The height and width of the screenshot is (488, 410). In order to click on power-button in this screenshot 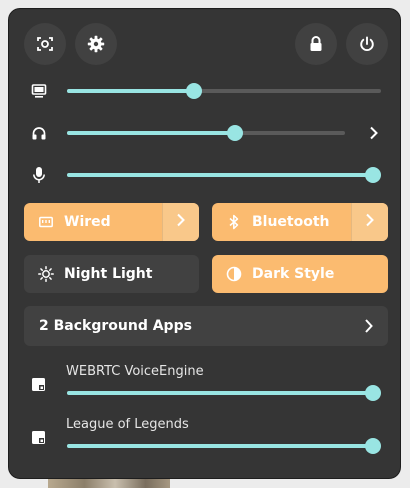, I will do `click(367, 44)`.